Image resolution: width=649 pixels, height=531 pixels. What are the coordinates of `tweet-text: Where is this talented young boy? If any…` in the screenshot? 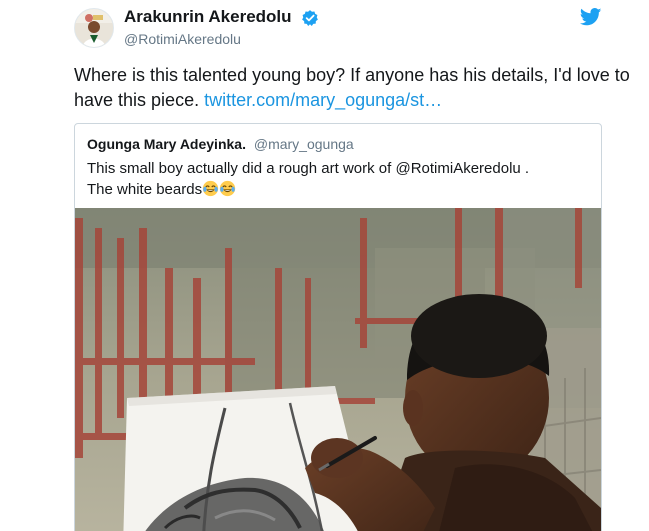 It's located at (354, 88).